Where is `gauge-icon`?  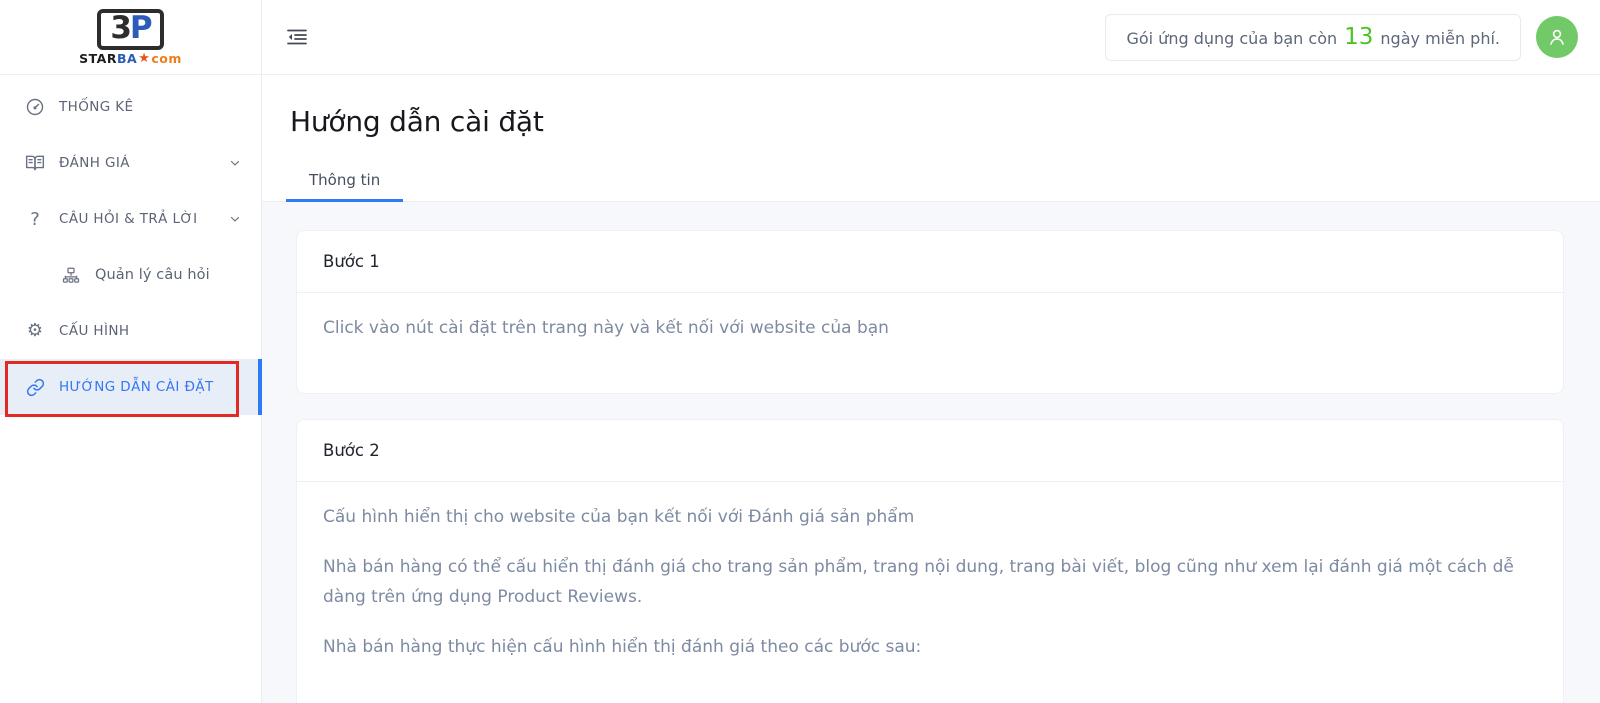
gauge-icon is located at coordinates (35, 107).